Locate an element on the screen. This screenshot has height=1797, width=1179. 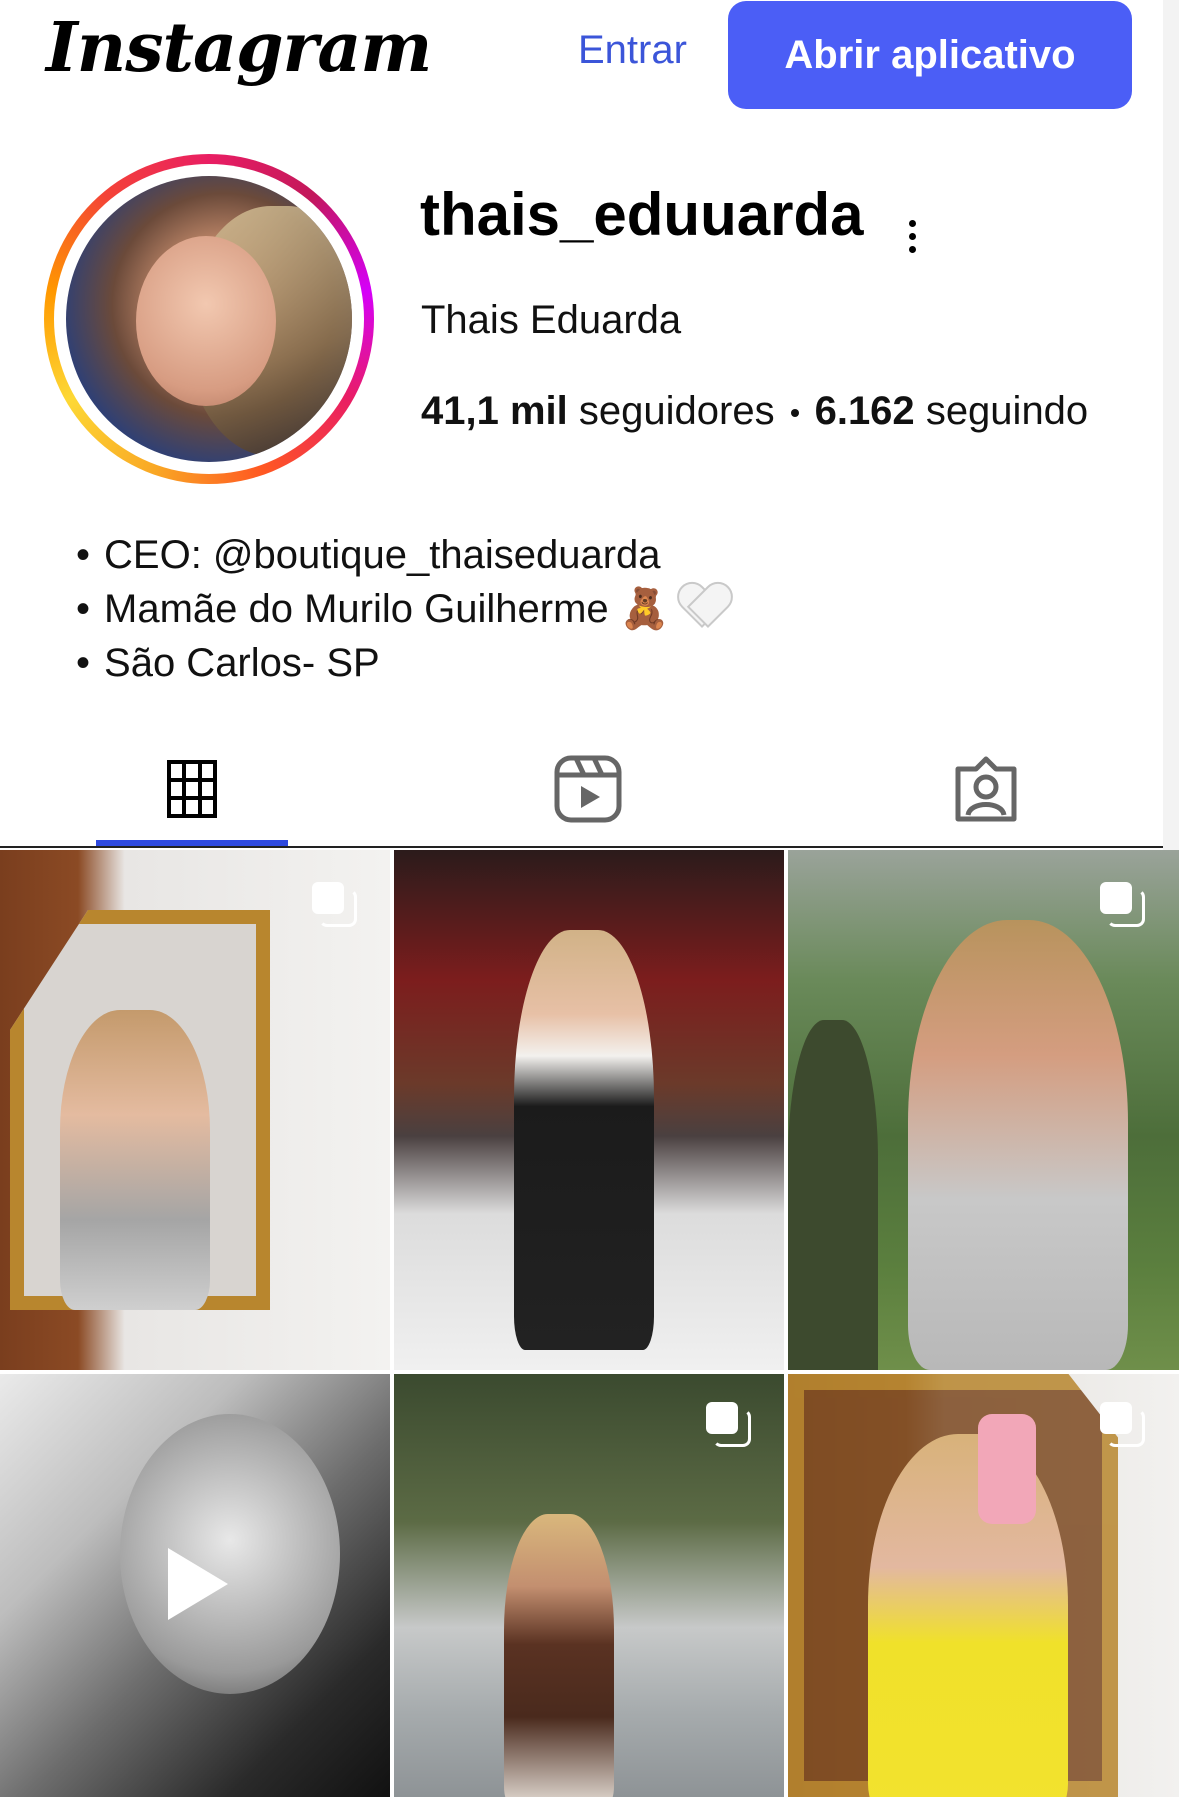
tab-reels is located at coordinates (588, 789).